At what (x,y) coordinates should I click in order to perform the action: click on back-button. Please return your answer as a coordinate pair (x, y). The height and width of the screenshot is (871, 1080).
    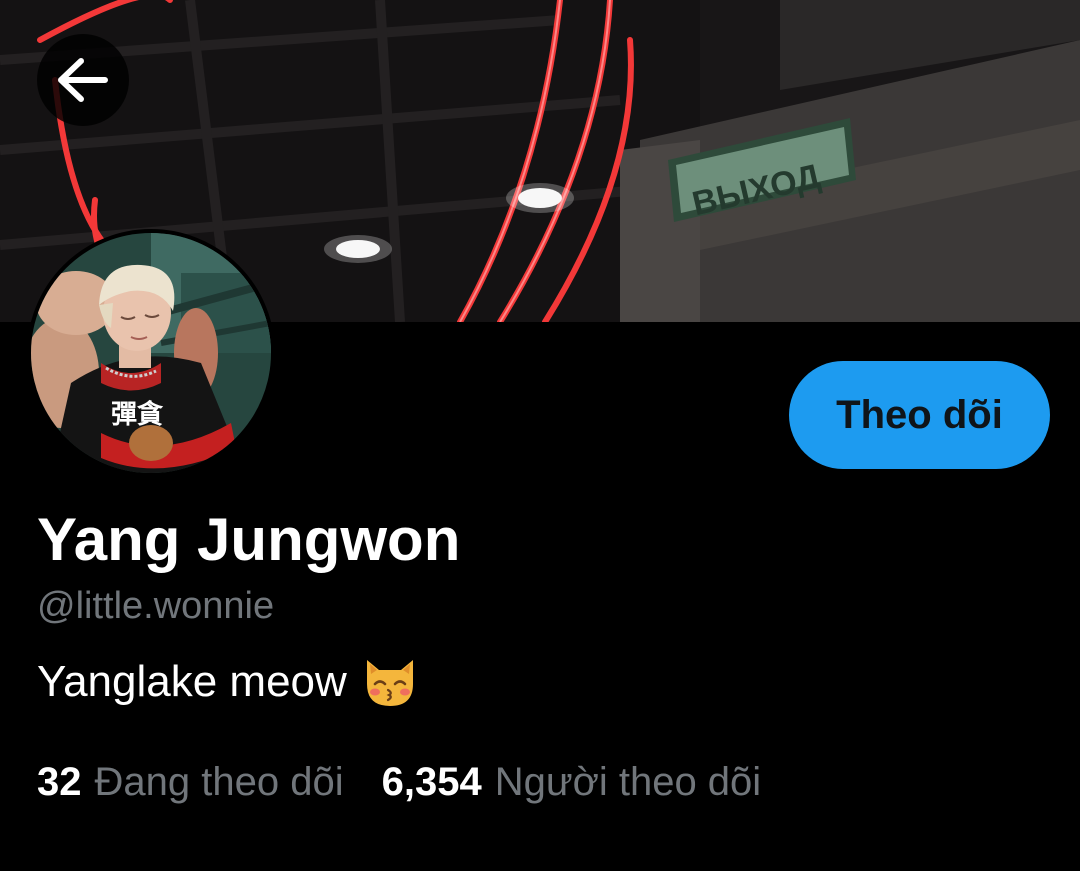
    Looking at the image, I should click on (83, 80).